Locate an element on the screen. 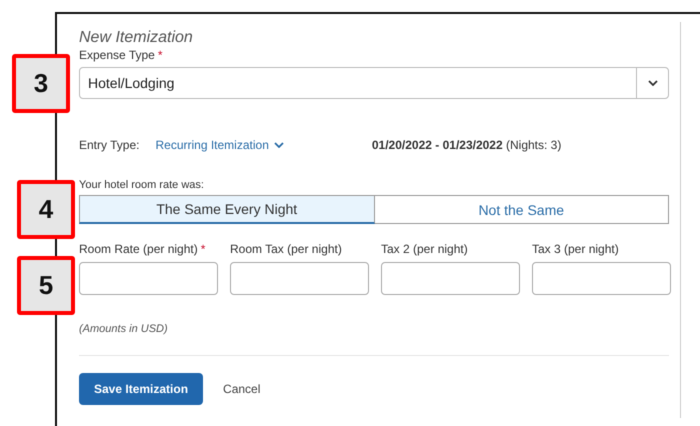 Image resolution: width=700 pixels, height=426 pixels. save-button: Save Itemization is located at coordinates (141, 389).